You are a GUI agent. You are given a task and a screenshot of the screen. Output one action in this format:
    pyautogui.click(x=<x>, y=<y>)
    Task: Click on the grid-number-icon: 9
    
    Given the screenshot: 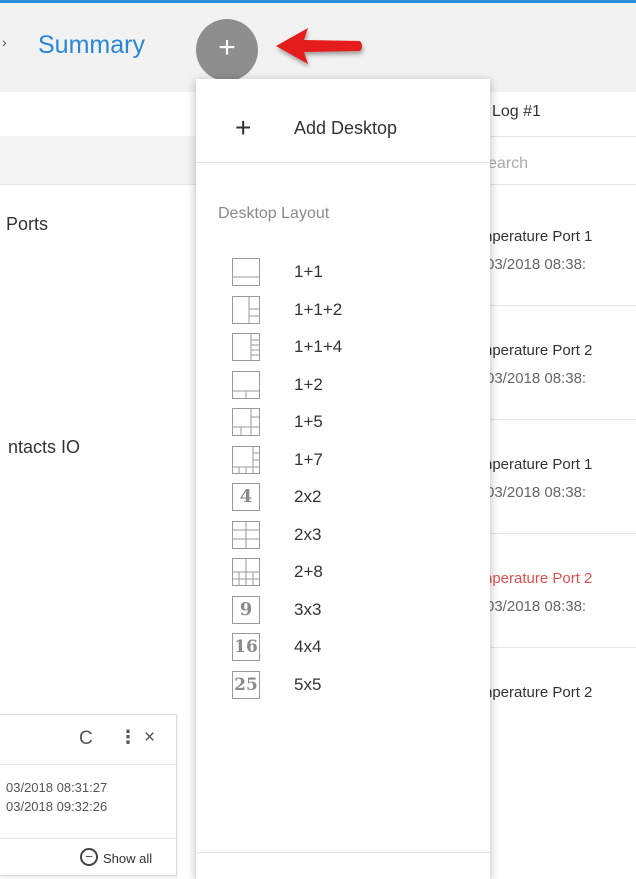 What is the action you would take?
    pyautogui.click(x=246, y=610)
    